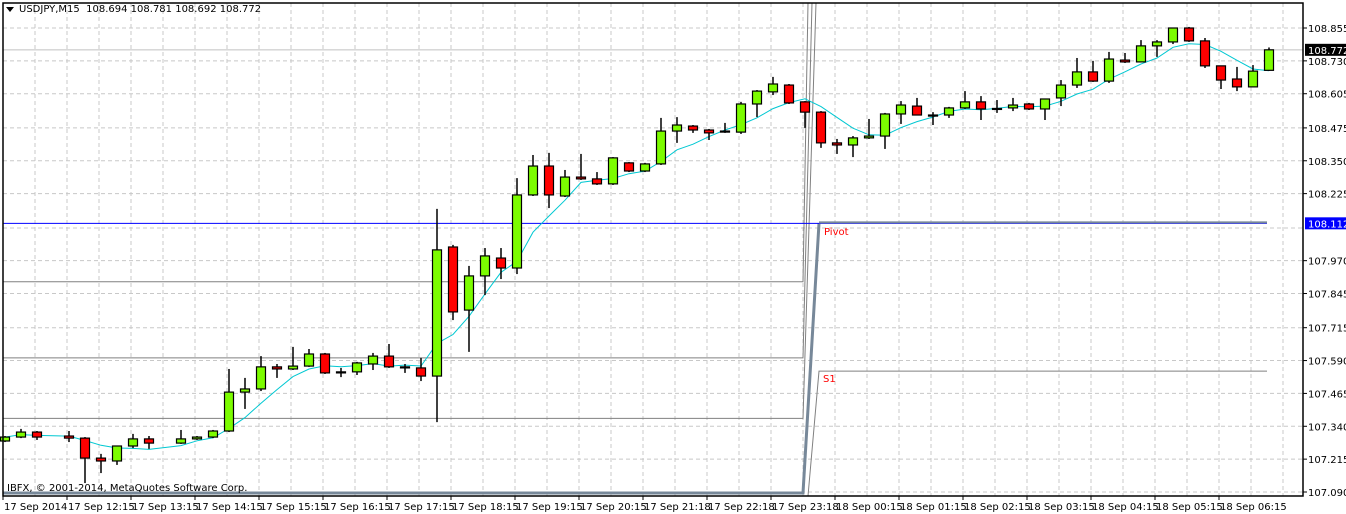 This screenshot has height=514, width=1346. Describe the element at coordinates (1125, 507) in the screenshot. I see `x-tick-label: 18 Sep 04:15` at that location.